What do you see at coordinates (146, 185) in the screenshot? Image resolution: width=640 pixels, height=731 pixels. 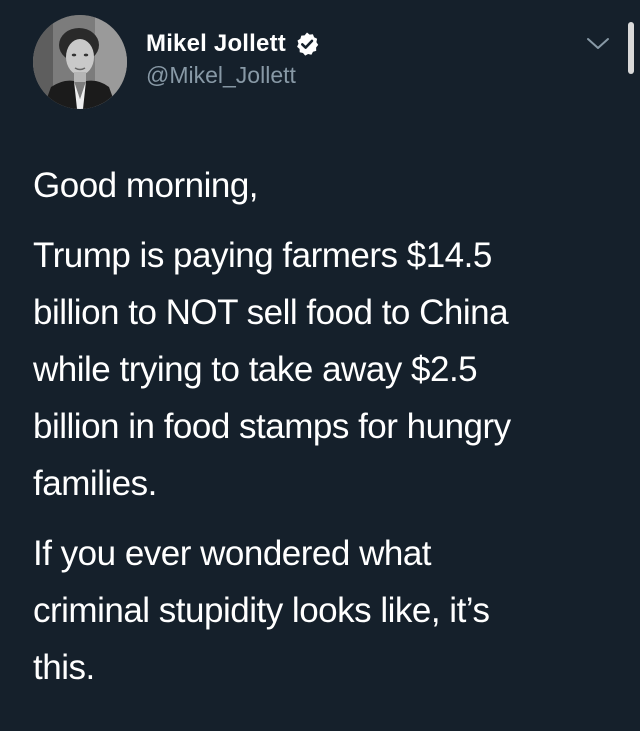 I see `tweet-line: Good morning,` at bounding box center [146, 185].